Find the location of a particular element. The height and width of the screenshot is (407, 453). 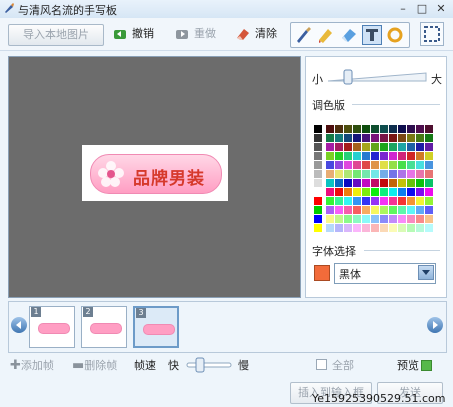

frame-thumbnail: 2 is located at coordinates (104, 327).